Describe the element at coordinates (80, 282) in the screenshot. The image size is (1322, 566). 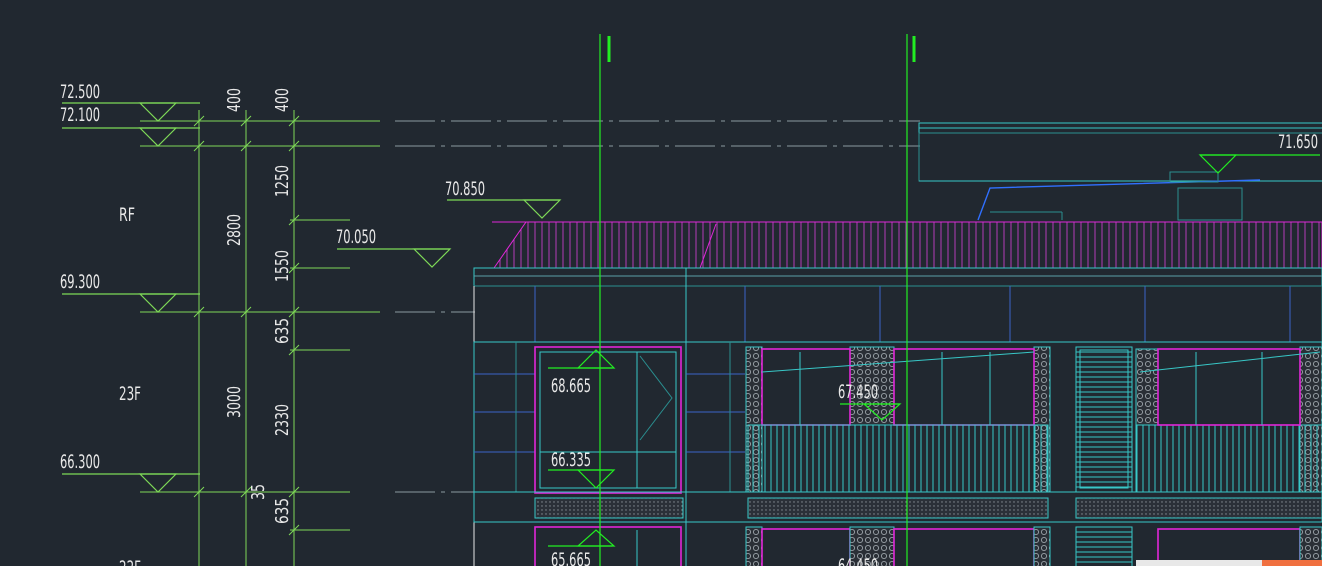
I see `elevation-label: 69.300` at that location.